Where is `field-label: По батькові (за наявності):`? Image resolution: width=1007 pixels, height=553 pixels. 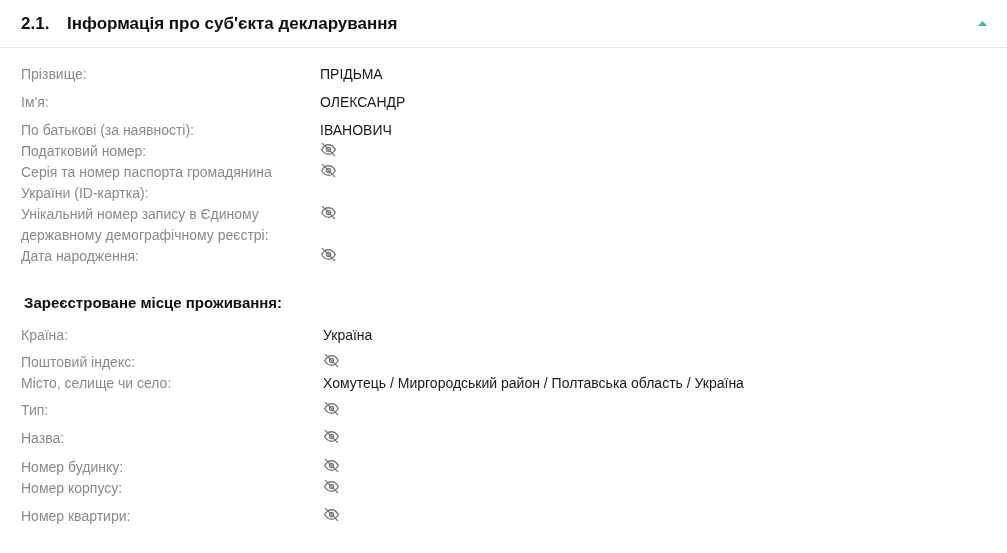 field-label: По батькові (за наявності): is located at coordinates (107, 130).